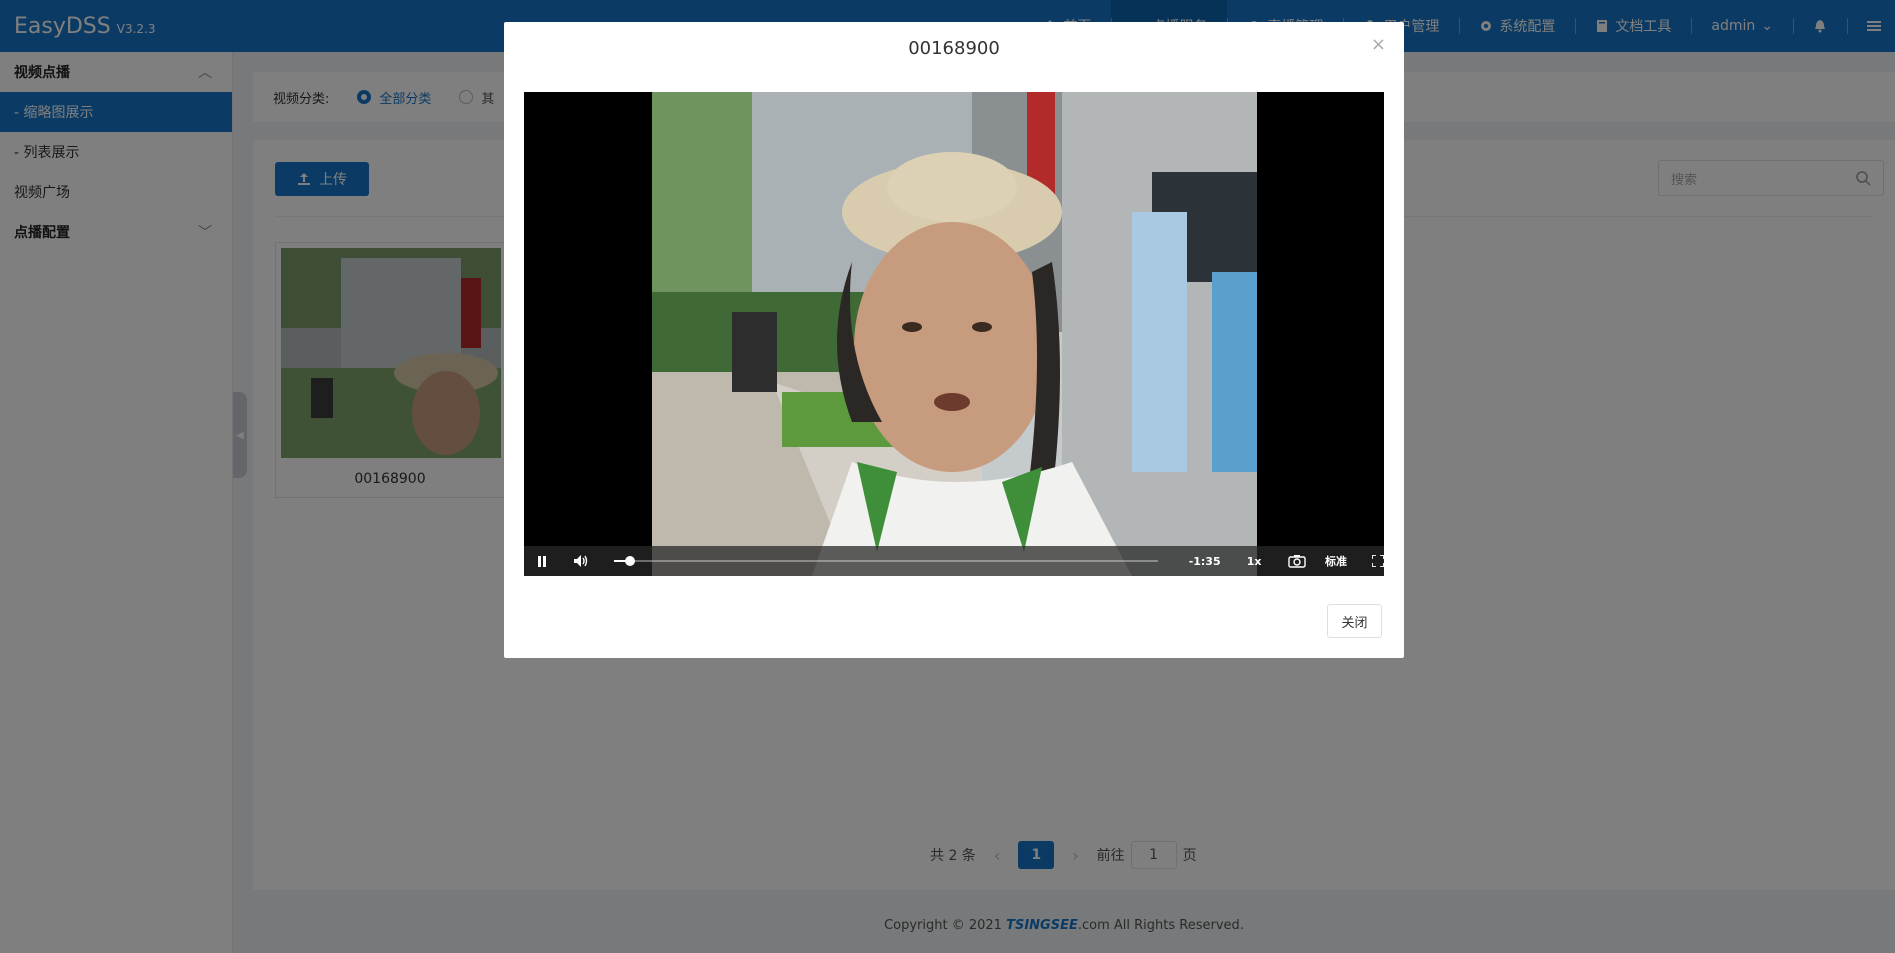 This screenshot has height=953, width=1895. What do you see at coordinates (954, 48) in the screenshot?
I see `dialog-title: 00168900` at bounding box center [954, 48].